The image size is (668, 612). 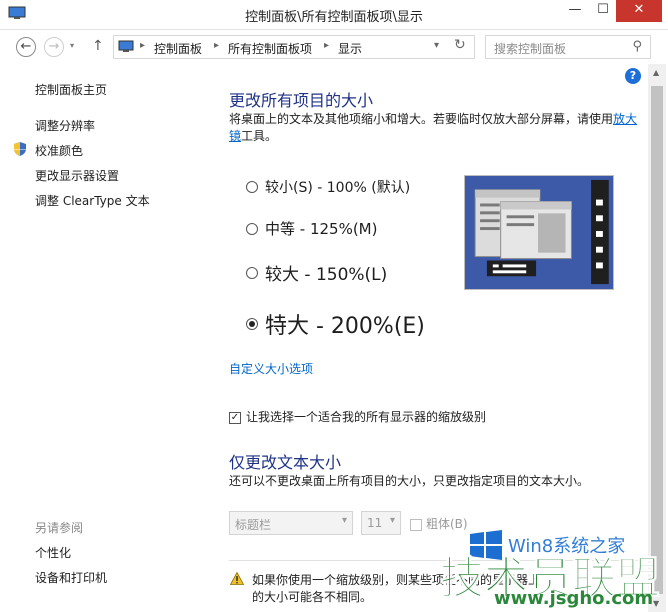 I want to click on custom-sizing-link: 自定义大小选项, so click(x=271, y=368).